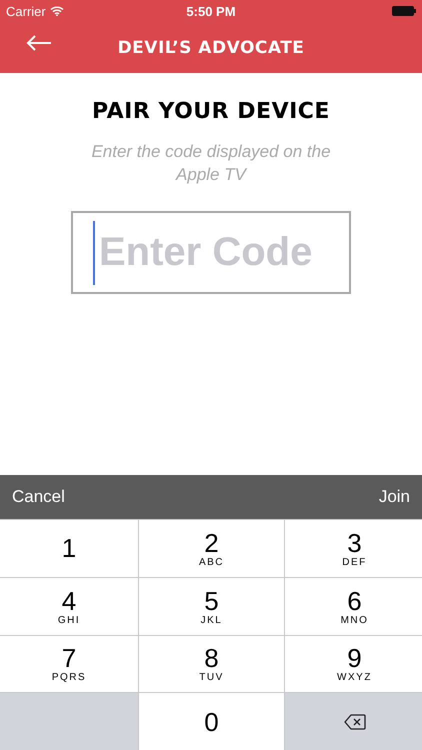  I want to click on keypad-key: 6 MNO, so click(353, 606).